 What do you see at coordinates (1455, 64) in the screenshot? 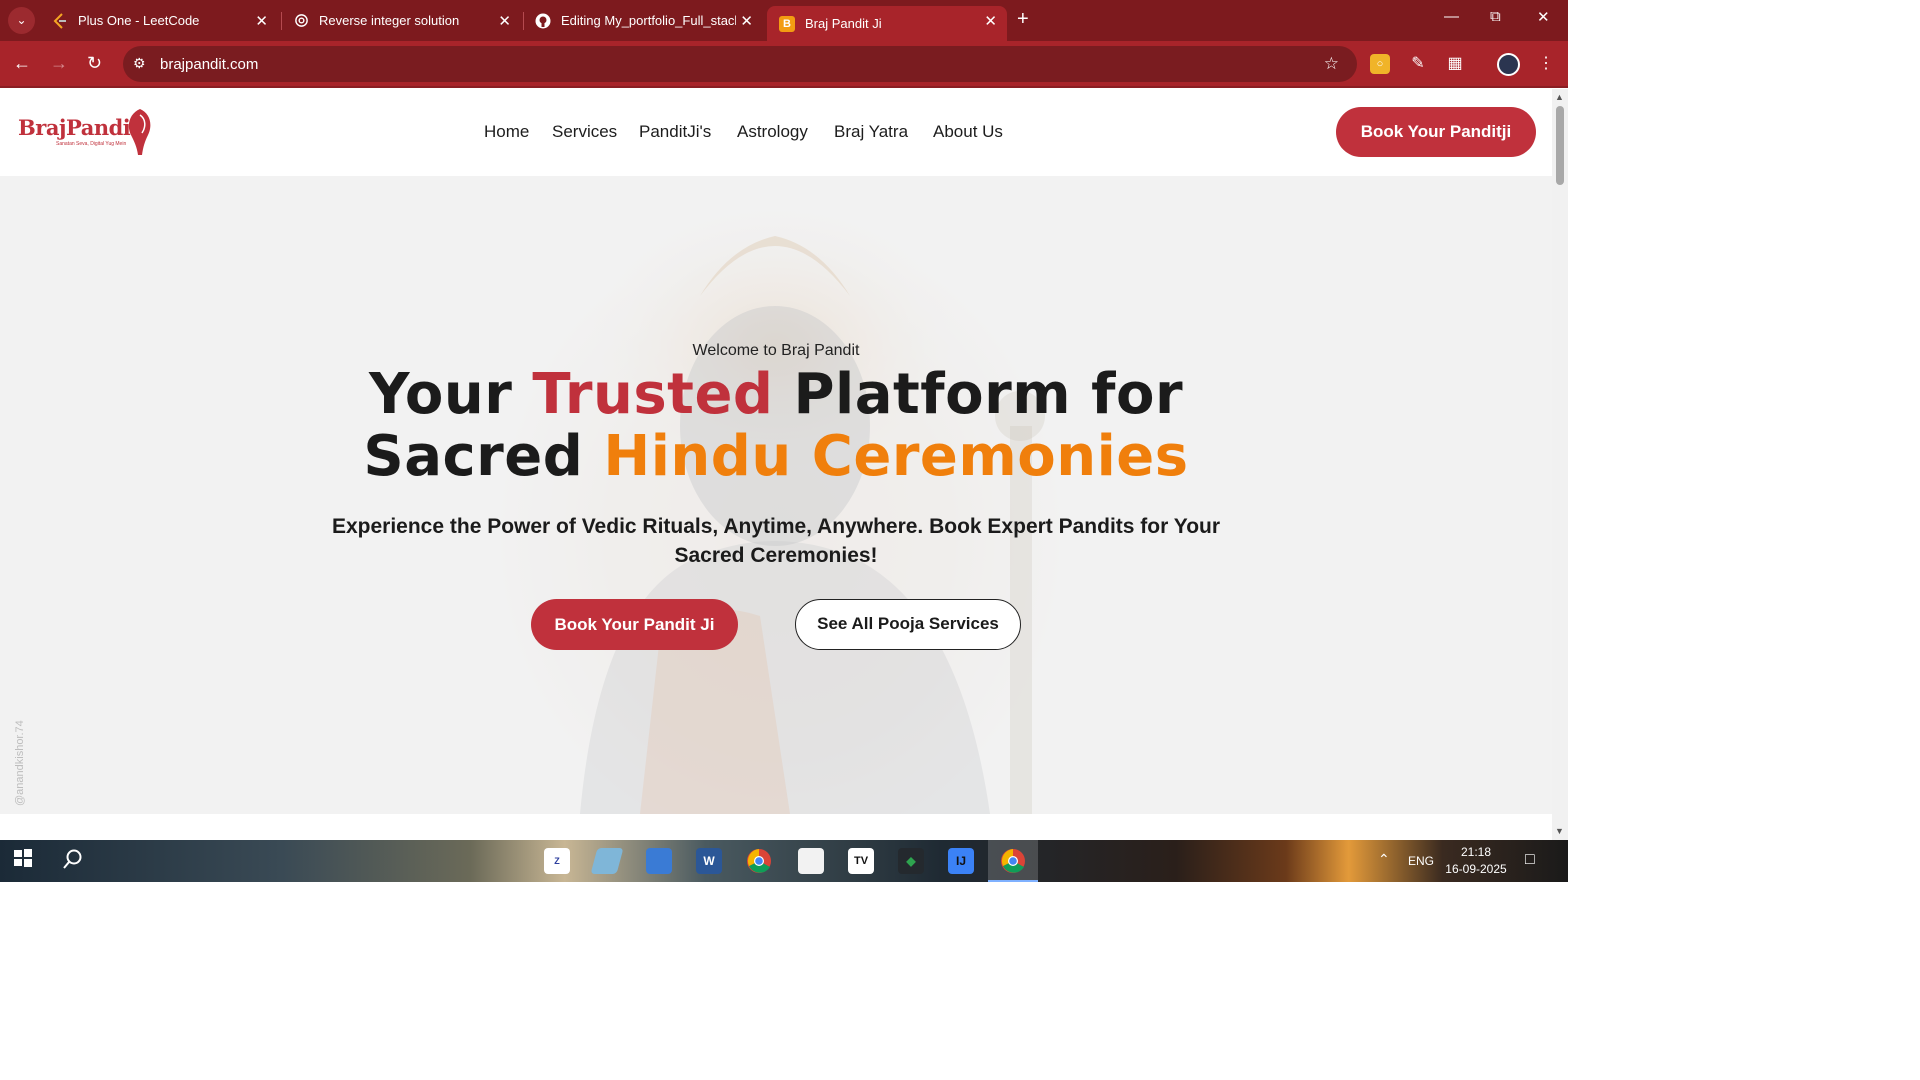
I see `extensions-puzzle-icon: ▦` at bounding box center [1455, 64].